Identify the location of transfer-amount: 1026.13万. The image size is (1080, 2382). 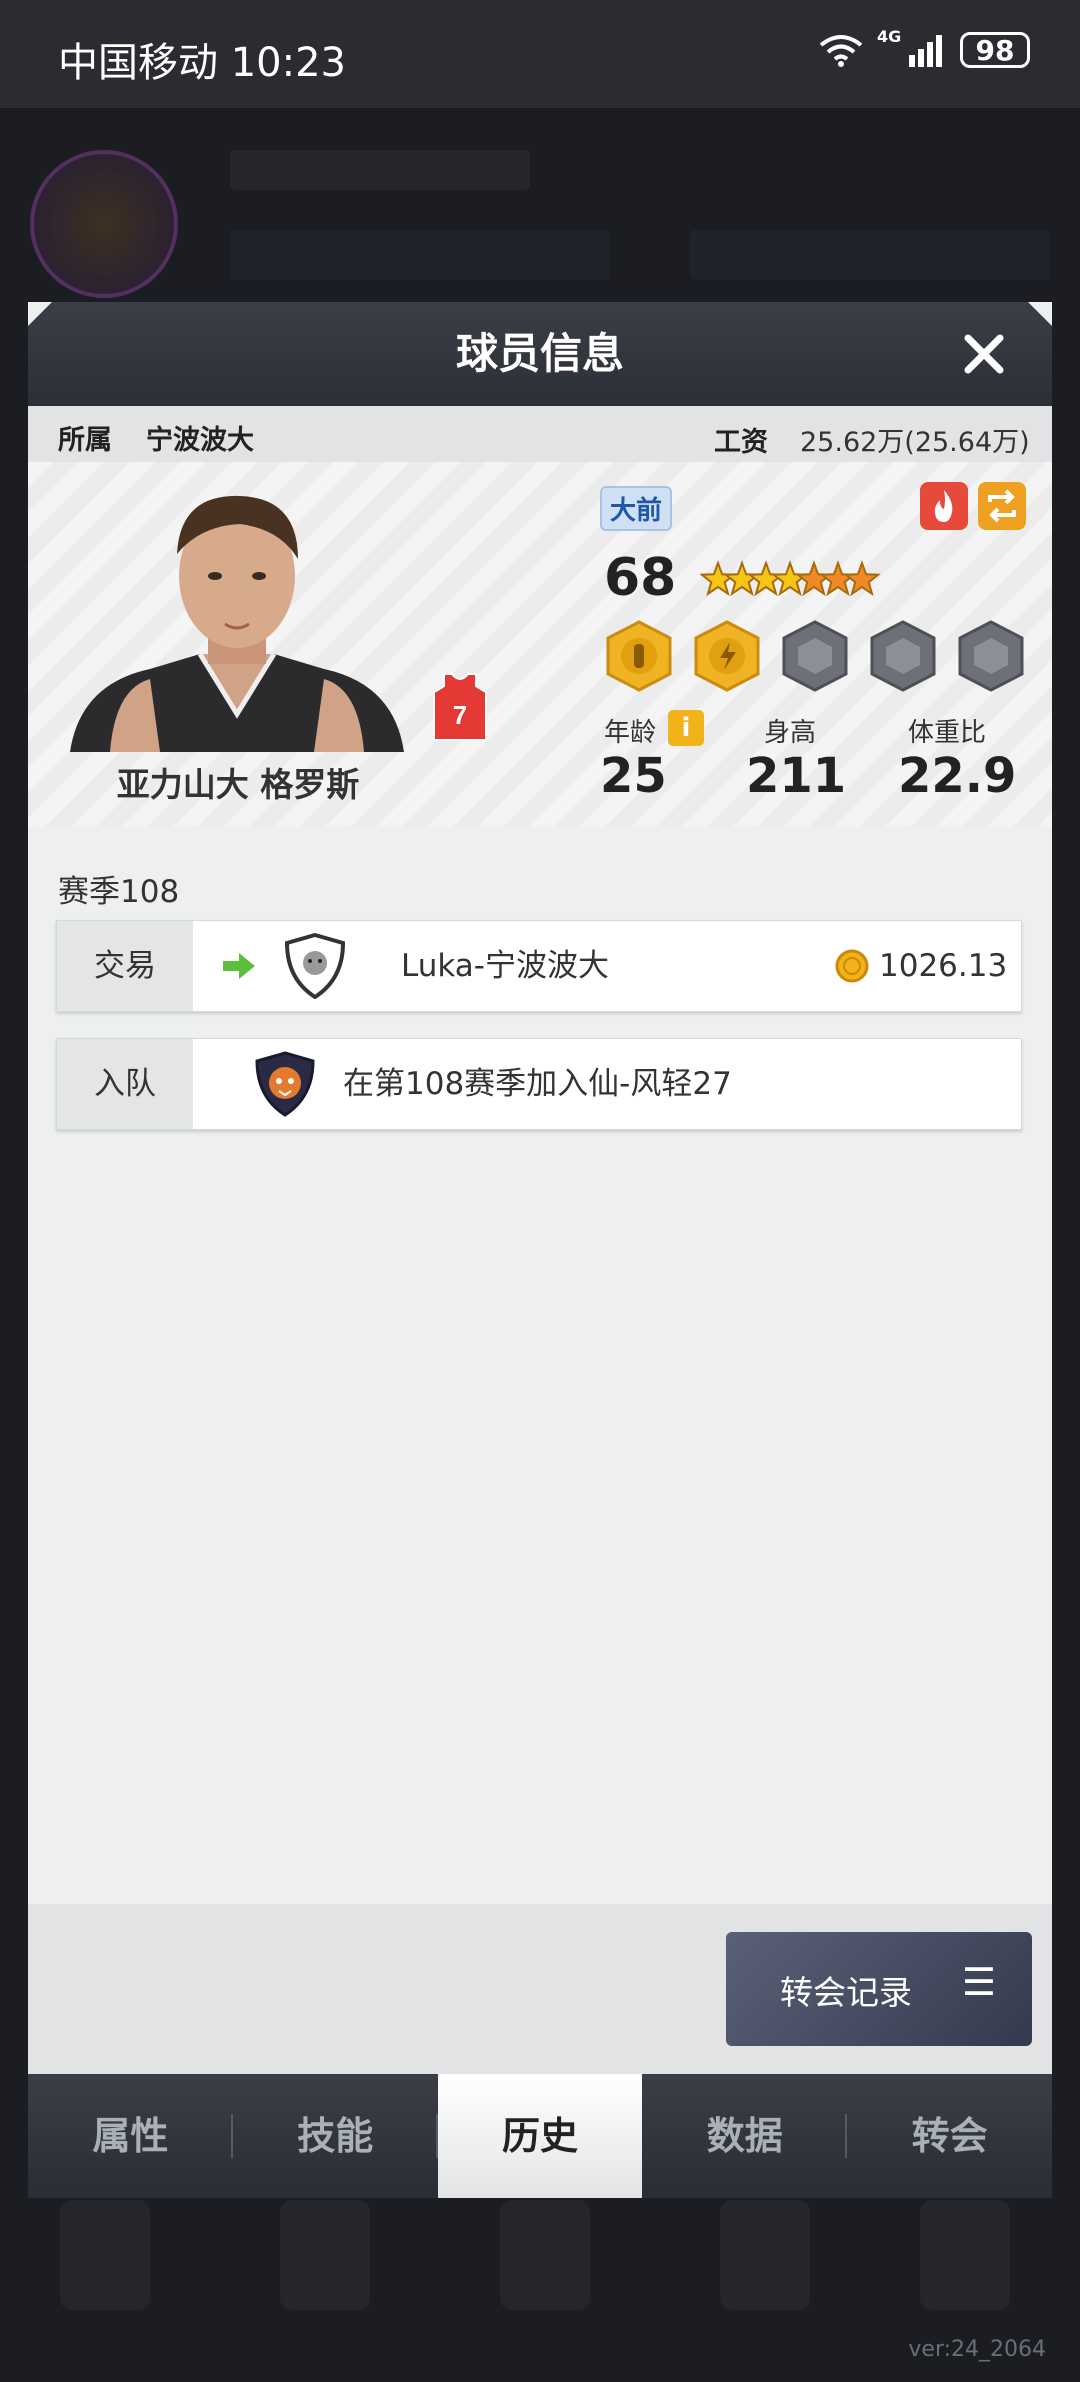
(943, 1011).